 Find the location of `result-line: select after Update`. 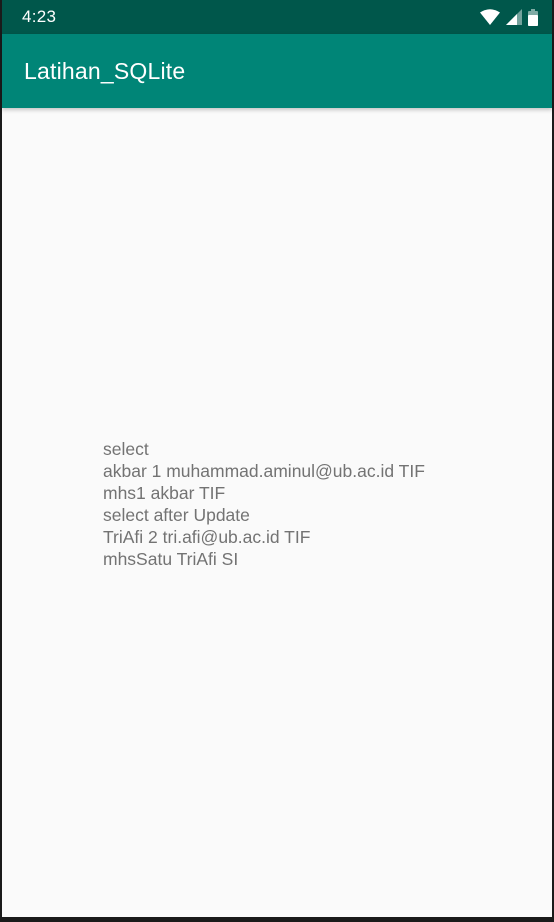

result-line: select after Update is located at coordinates (176, 515).